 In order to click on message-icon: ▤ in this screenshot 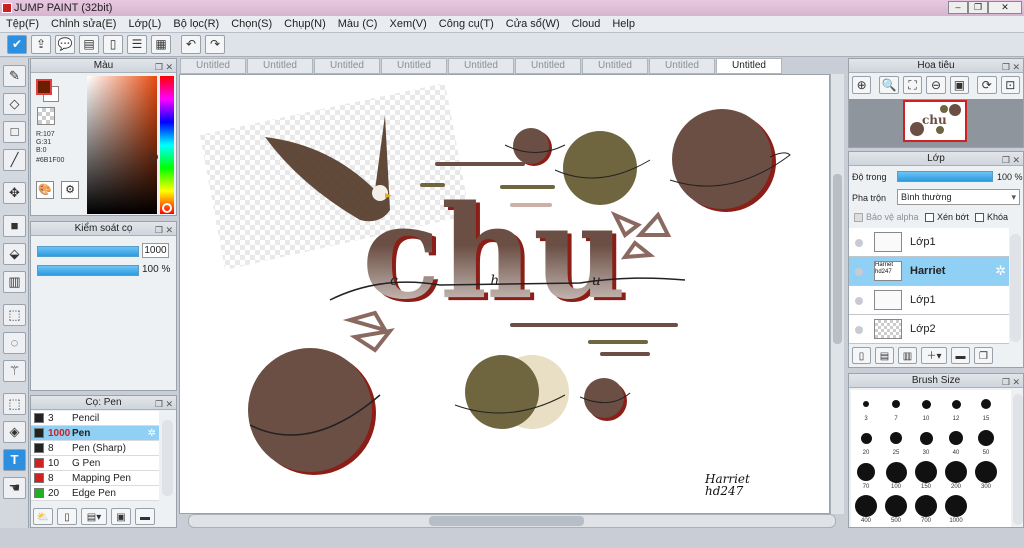, I will do `click(89, 44)`.